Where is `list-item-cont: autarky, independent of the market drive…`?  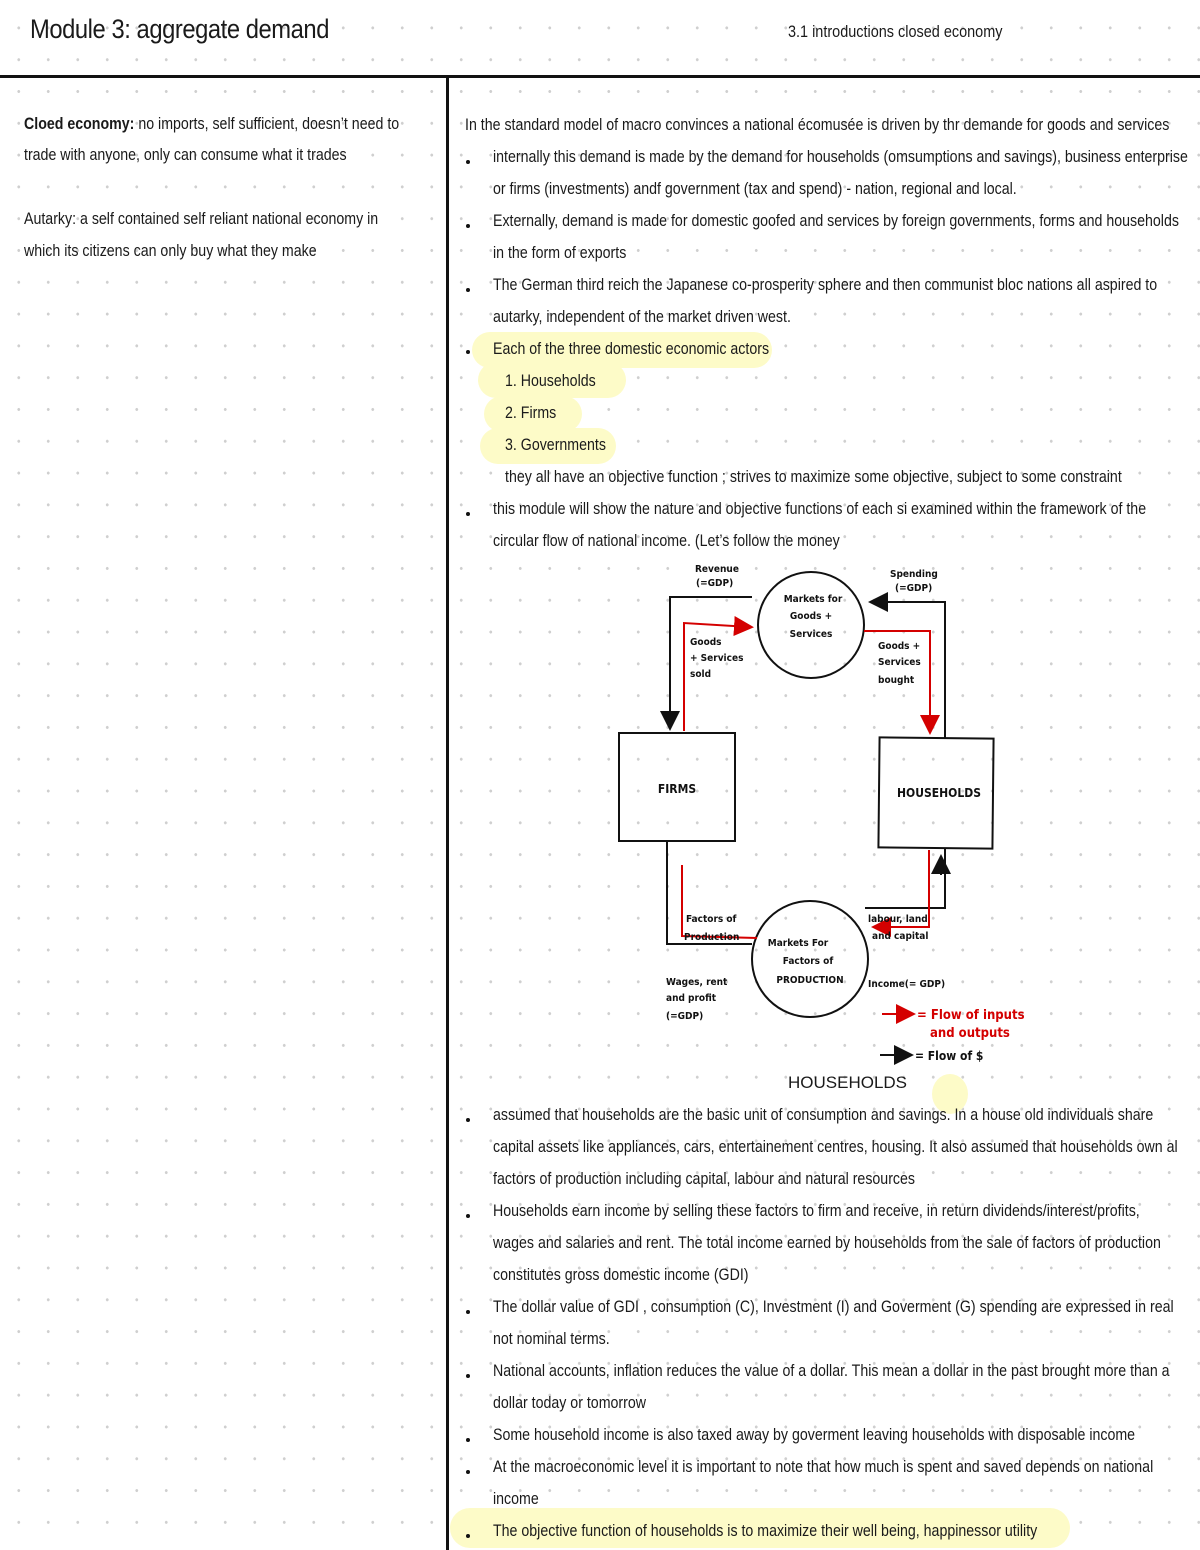 list-item-cont: autarky, independent of the market drive… is located at coordinates (642, 317).